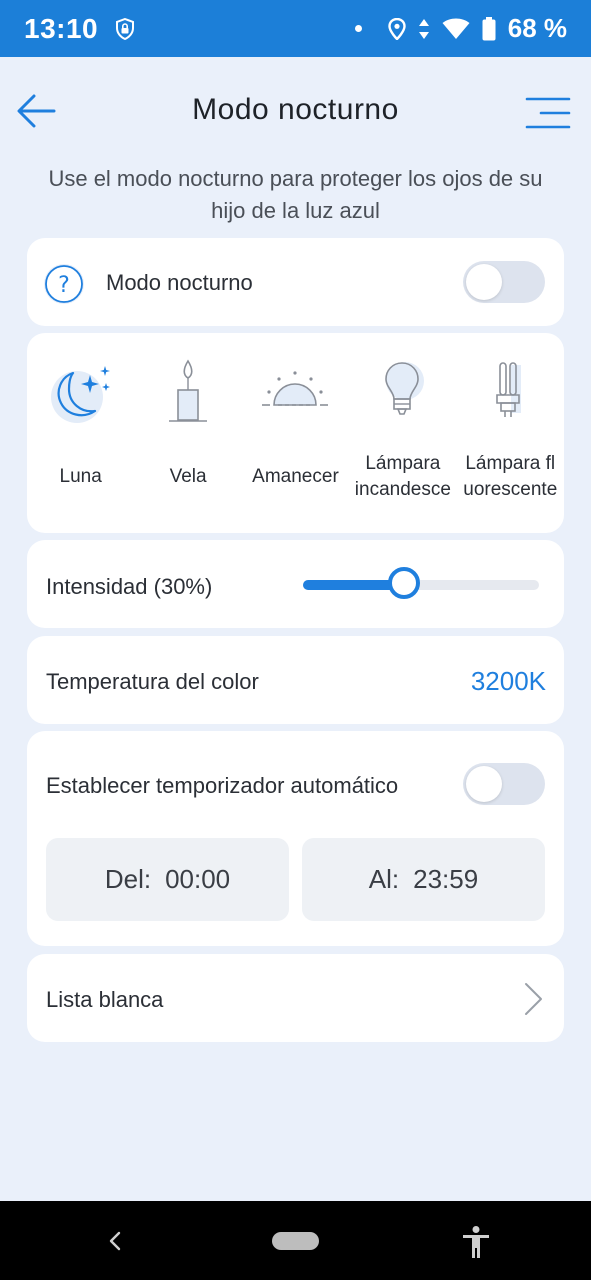 The image size is (591, 1280). I want to click on color-temperature-label: Temperatura del color, so click(152, 681).